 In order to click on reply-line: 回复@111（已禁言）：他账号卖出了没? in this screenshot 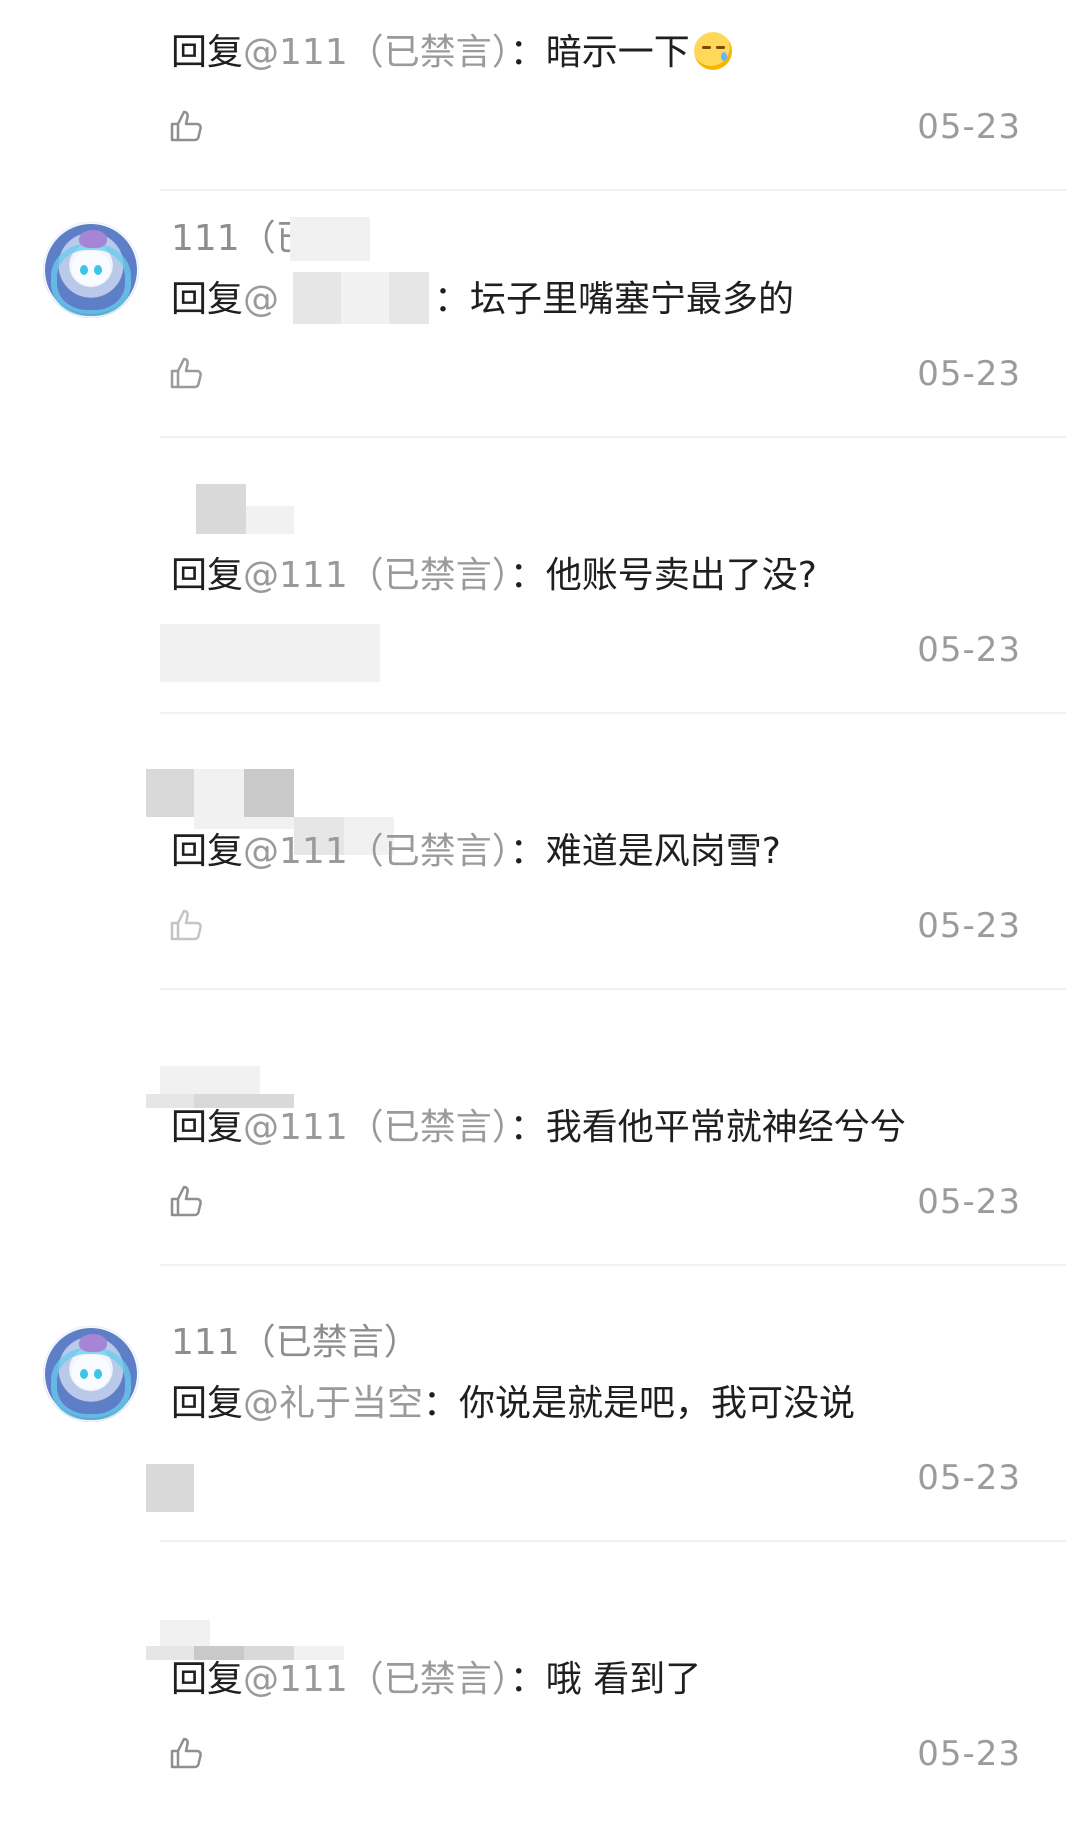, I will do `click(494, 576)`.